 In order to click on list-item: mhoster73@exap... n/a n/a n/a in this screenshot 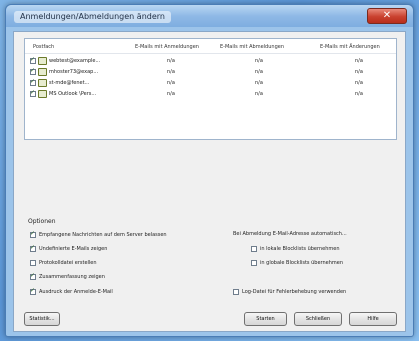, I will do `click(210, 72)`.